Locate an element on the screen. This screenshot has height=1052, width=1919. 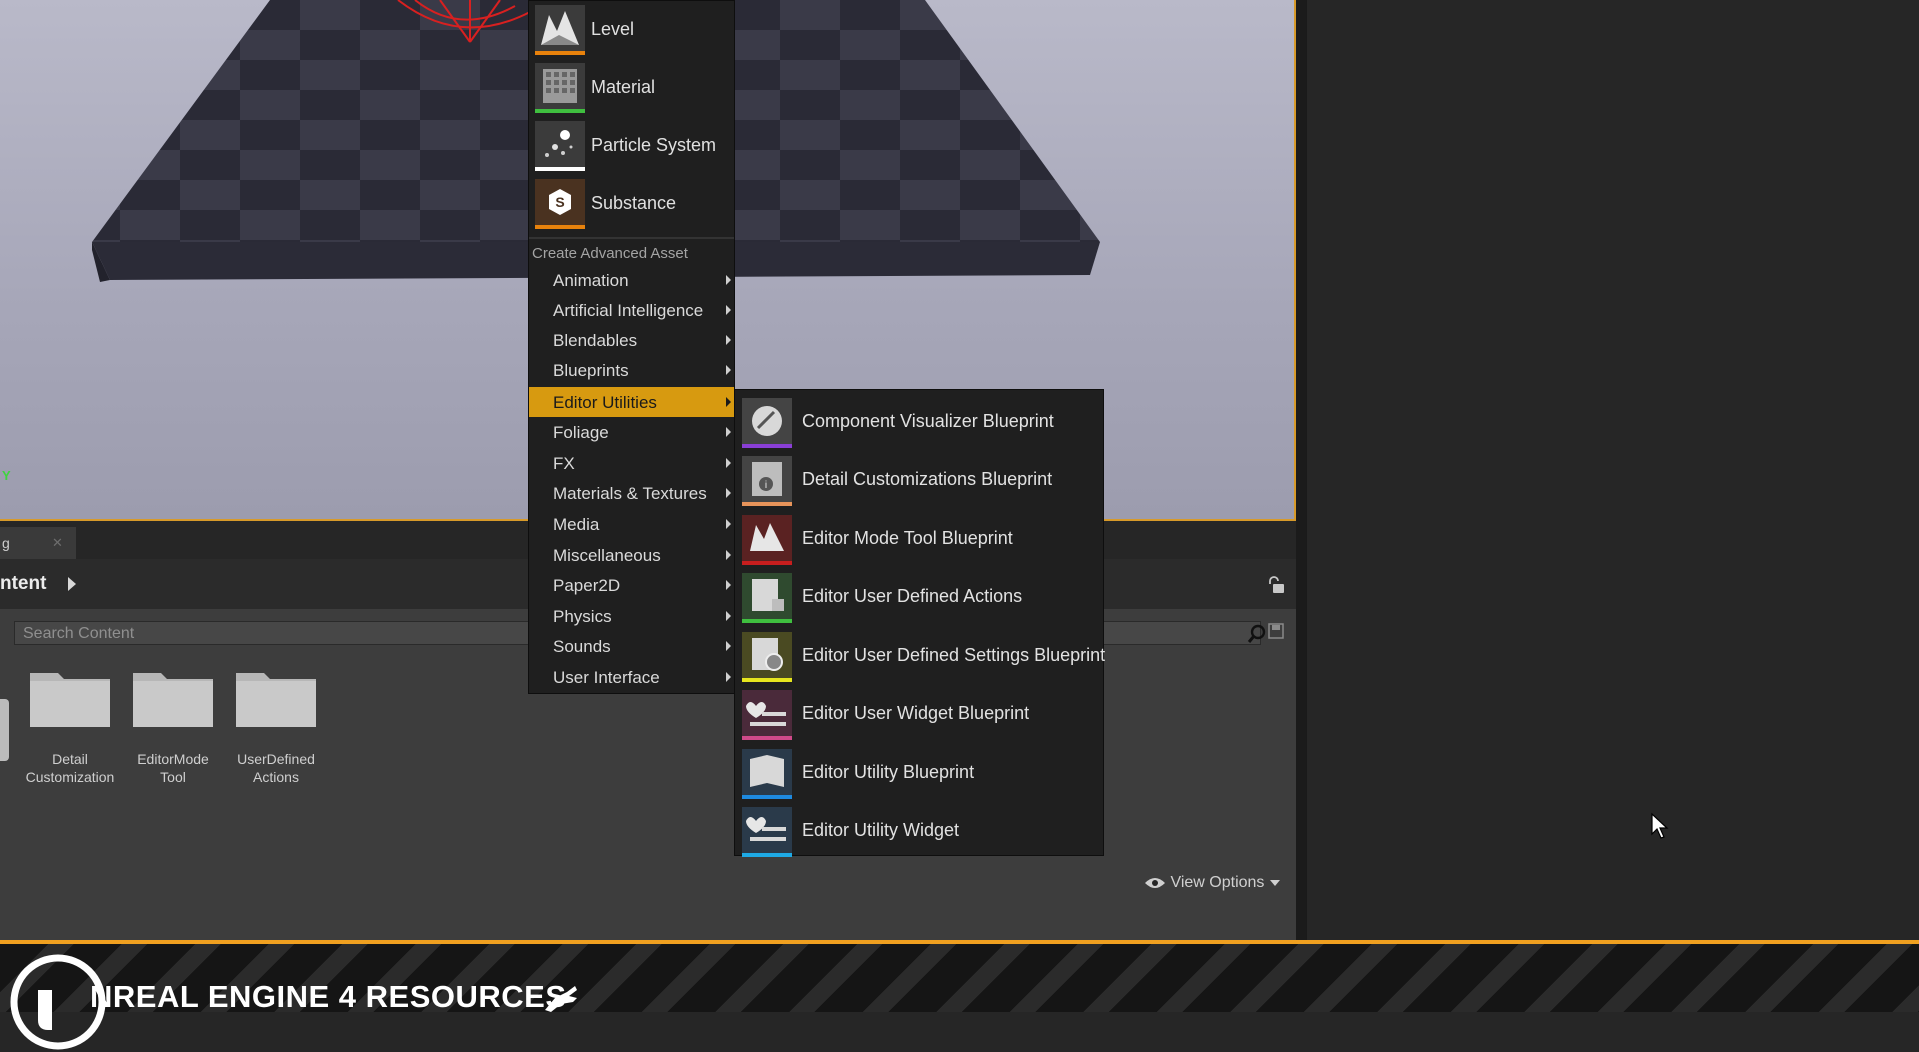
submenu-item-label: Detail Customizations Blueprint is located at coordinates (927, 479).